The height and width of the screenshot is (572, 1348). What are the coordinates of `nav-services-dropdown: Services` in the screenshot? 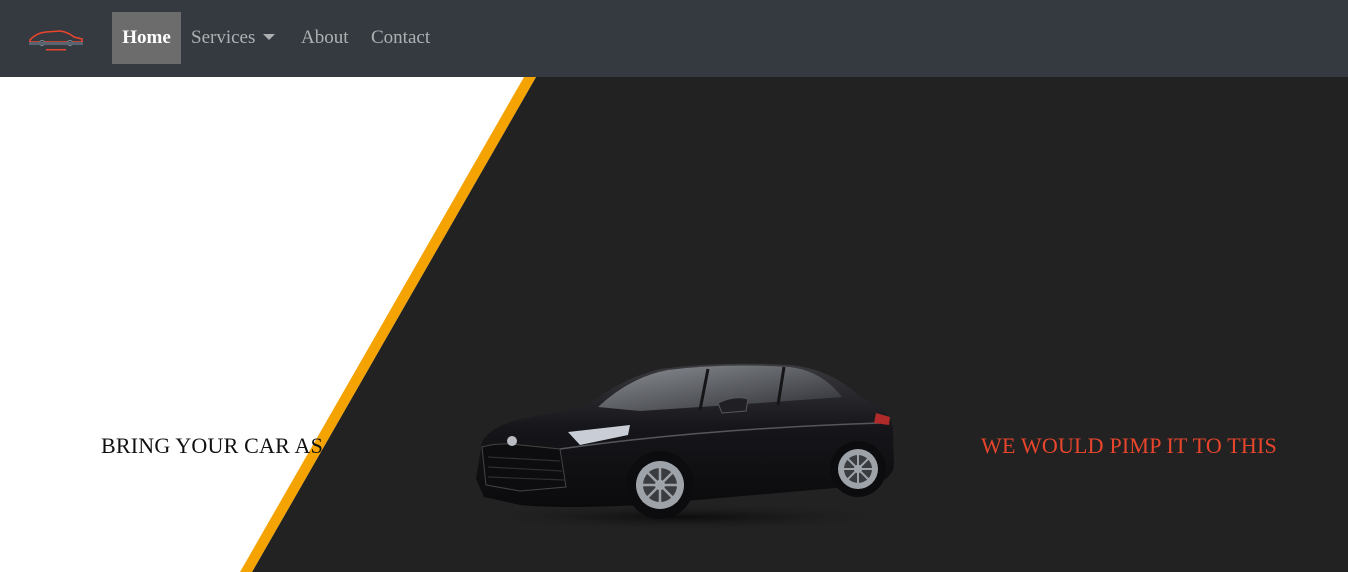 It's located at (233, 38).